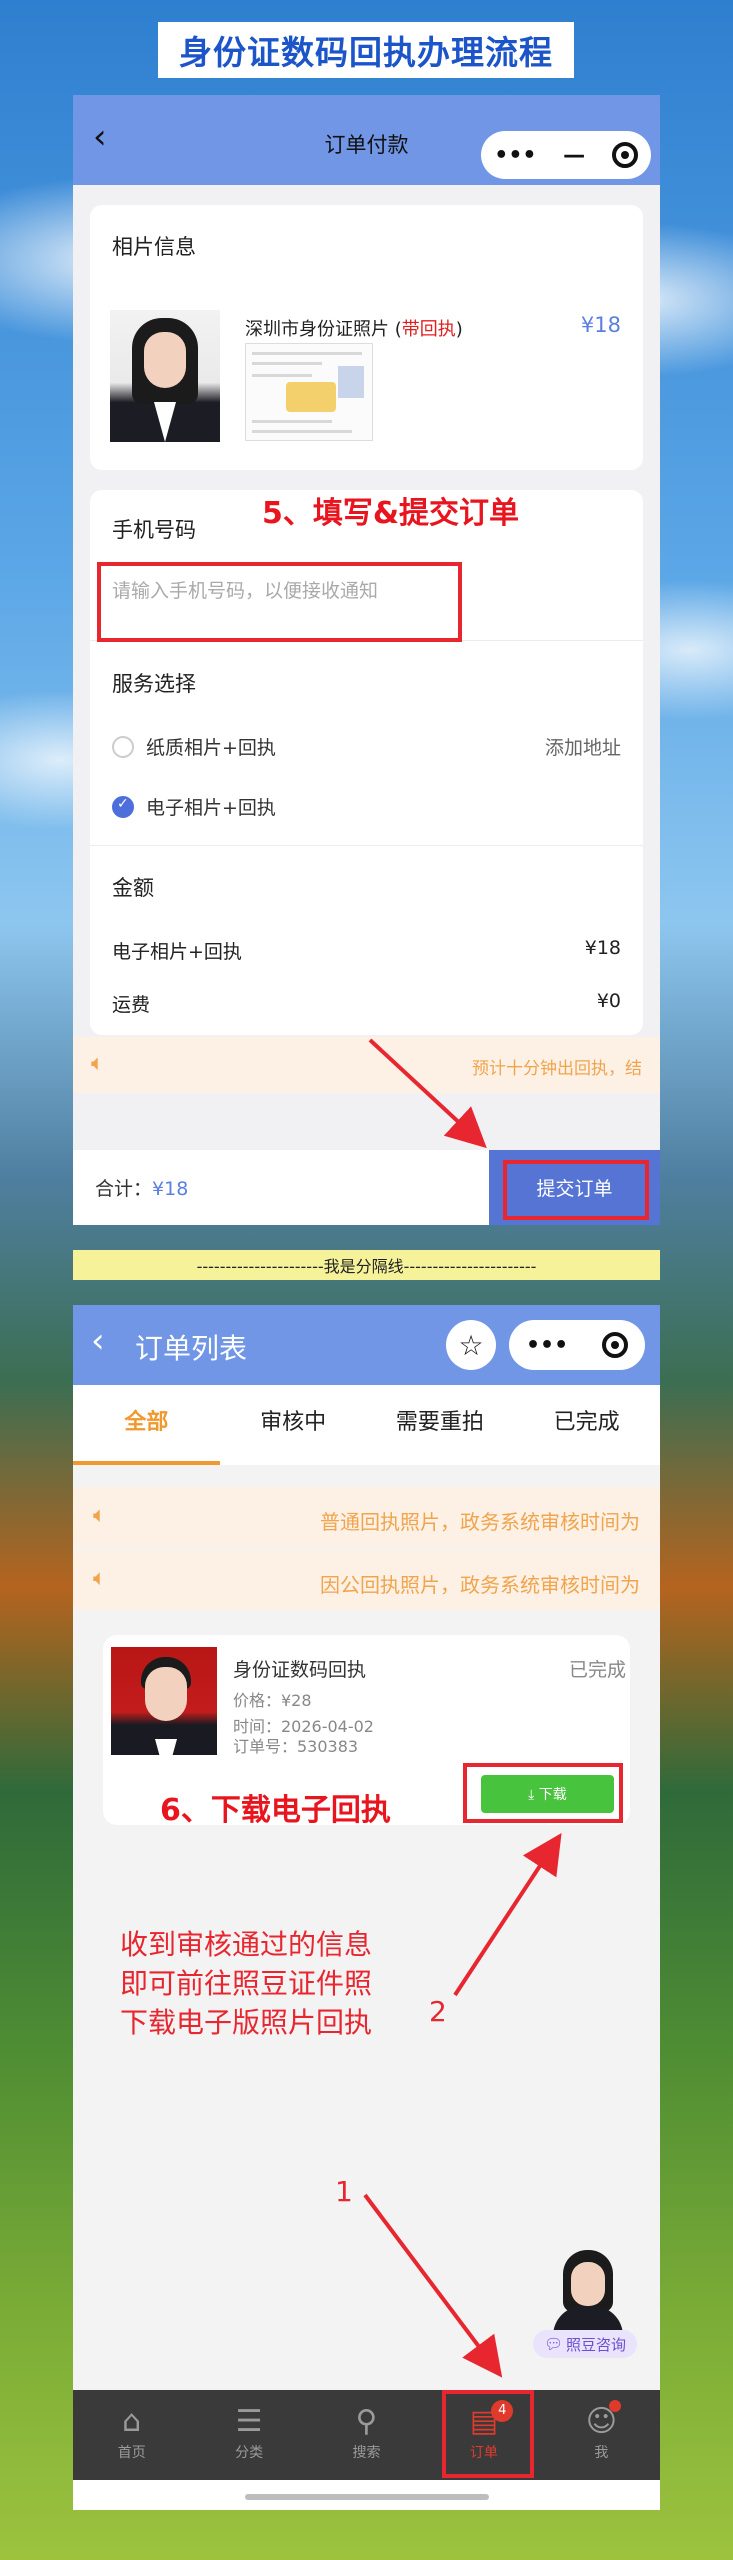  I want to click on notice-text: 因公回执照片，政务系统审核时间为, so click(480, 1585).